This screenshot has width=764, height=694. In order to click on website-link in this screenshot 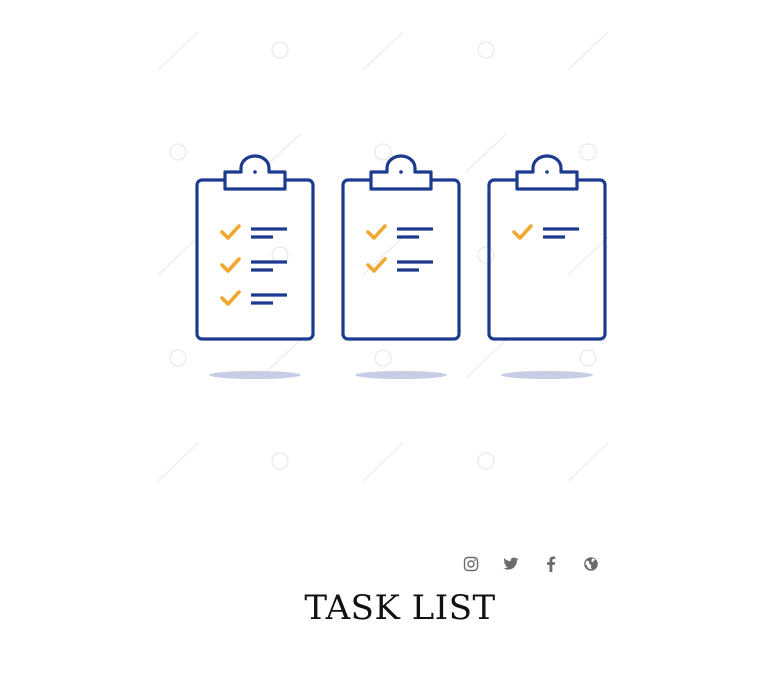, I will do `click(591, 564)`.